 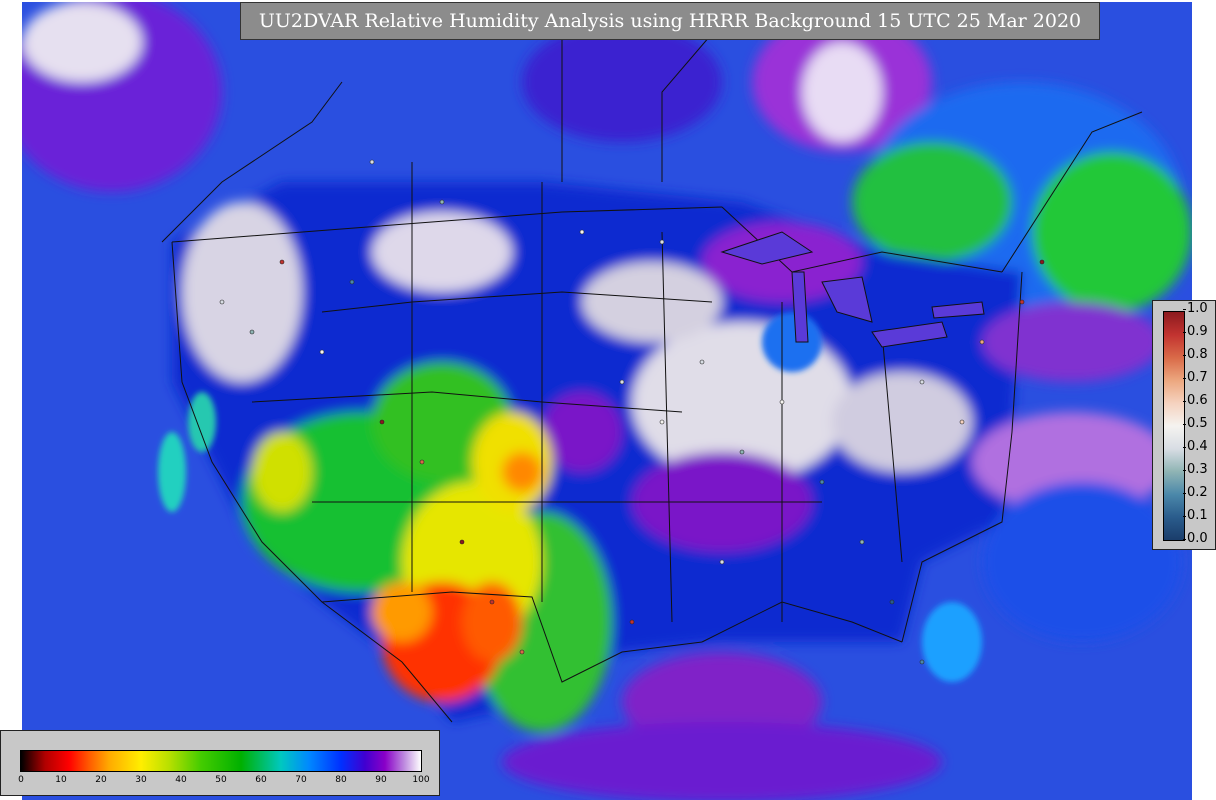 I want to click on station-tick: 0.5, so click(x=1195, y=423).